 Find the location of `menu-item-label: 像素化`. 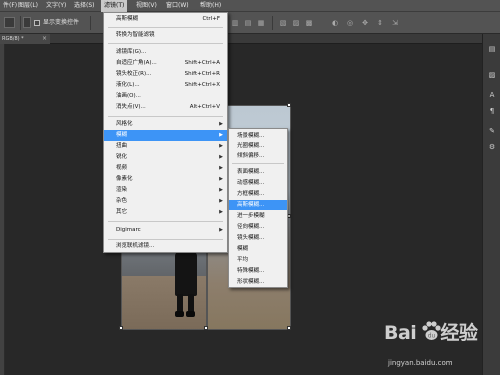

menu-item-label: 像素化 is located at coordinates (124, 179).